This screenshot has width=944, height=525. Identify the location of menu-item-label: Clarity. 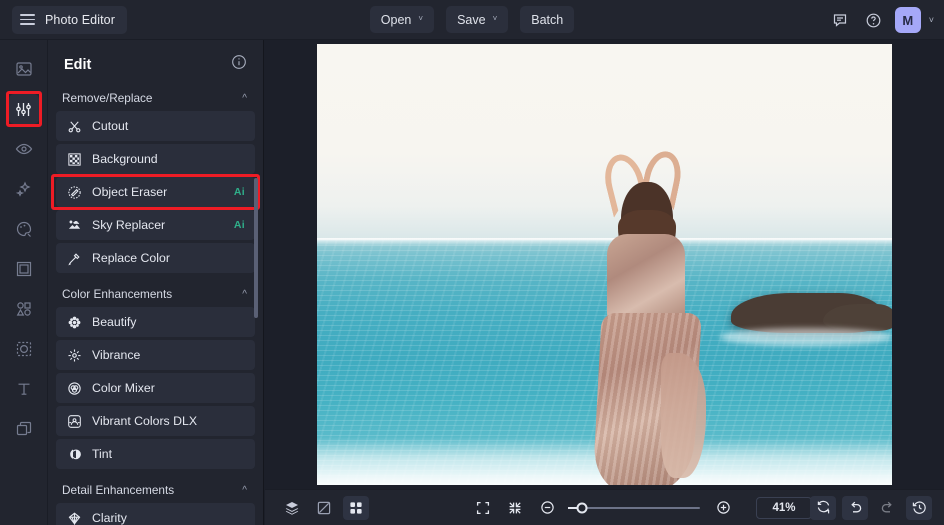
(109, 518).